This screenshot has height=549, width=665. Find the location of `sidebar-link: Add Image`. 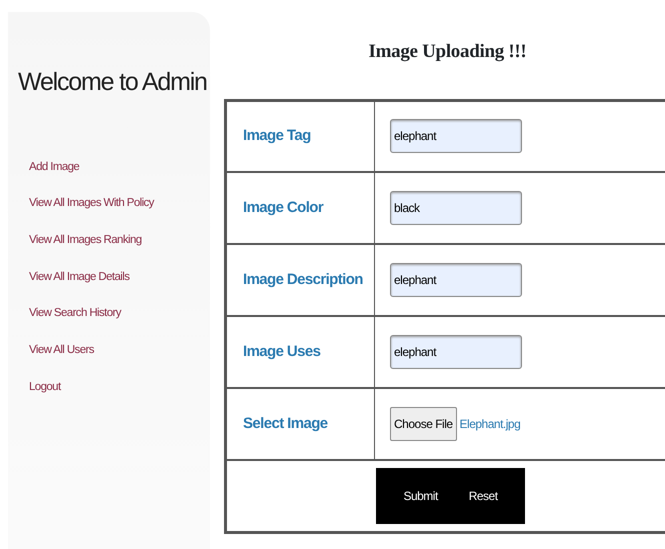

sidebar-link: Add Image is located at coordinates (109, 178).